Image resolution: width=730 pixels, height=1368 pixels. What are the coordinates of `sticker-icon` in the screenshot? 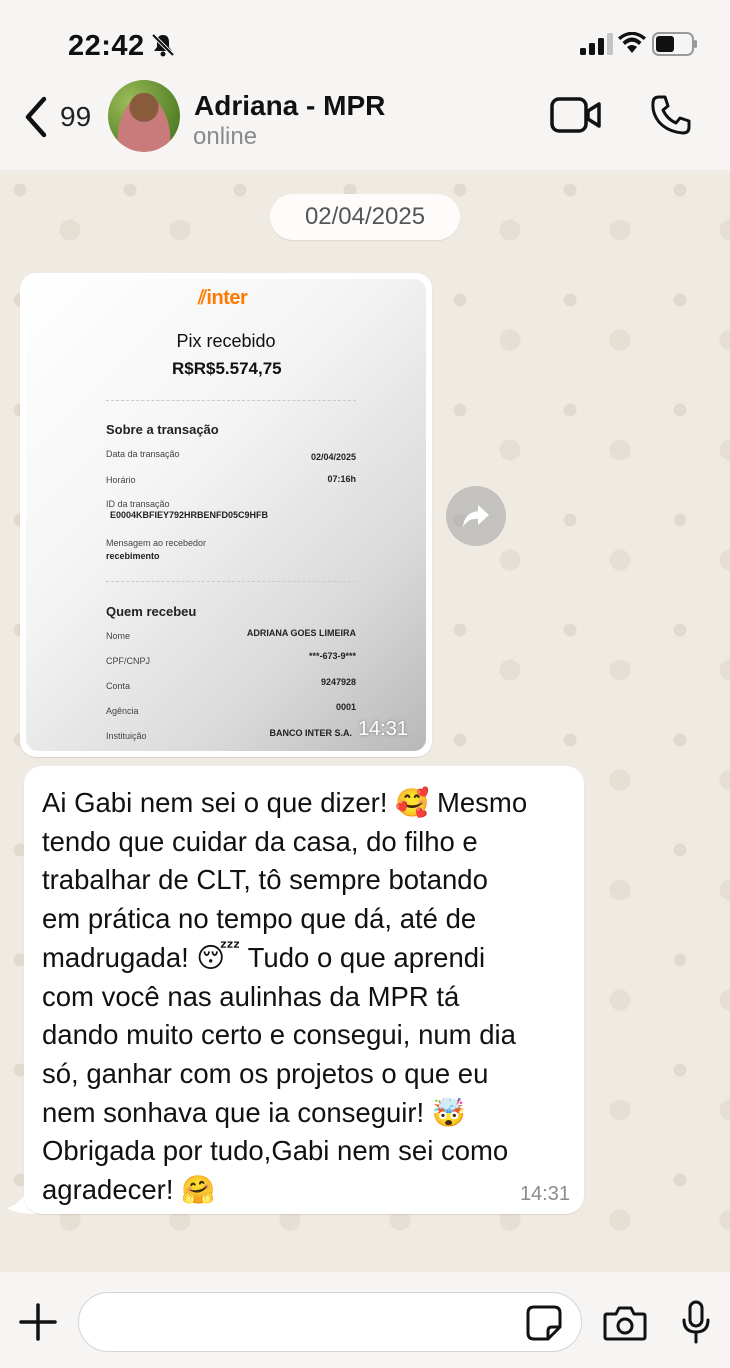 It's located at (544, 1323).